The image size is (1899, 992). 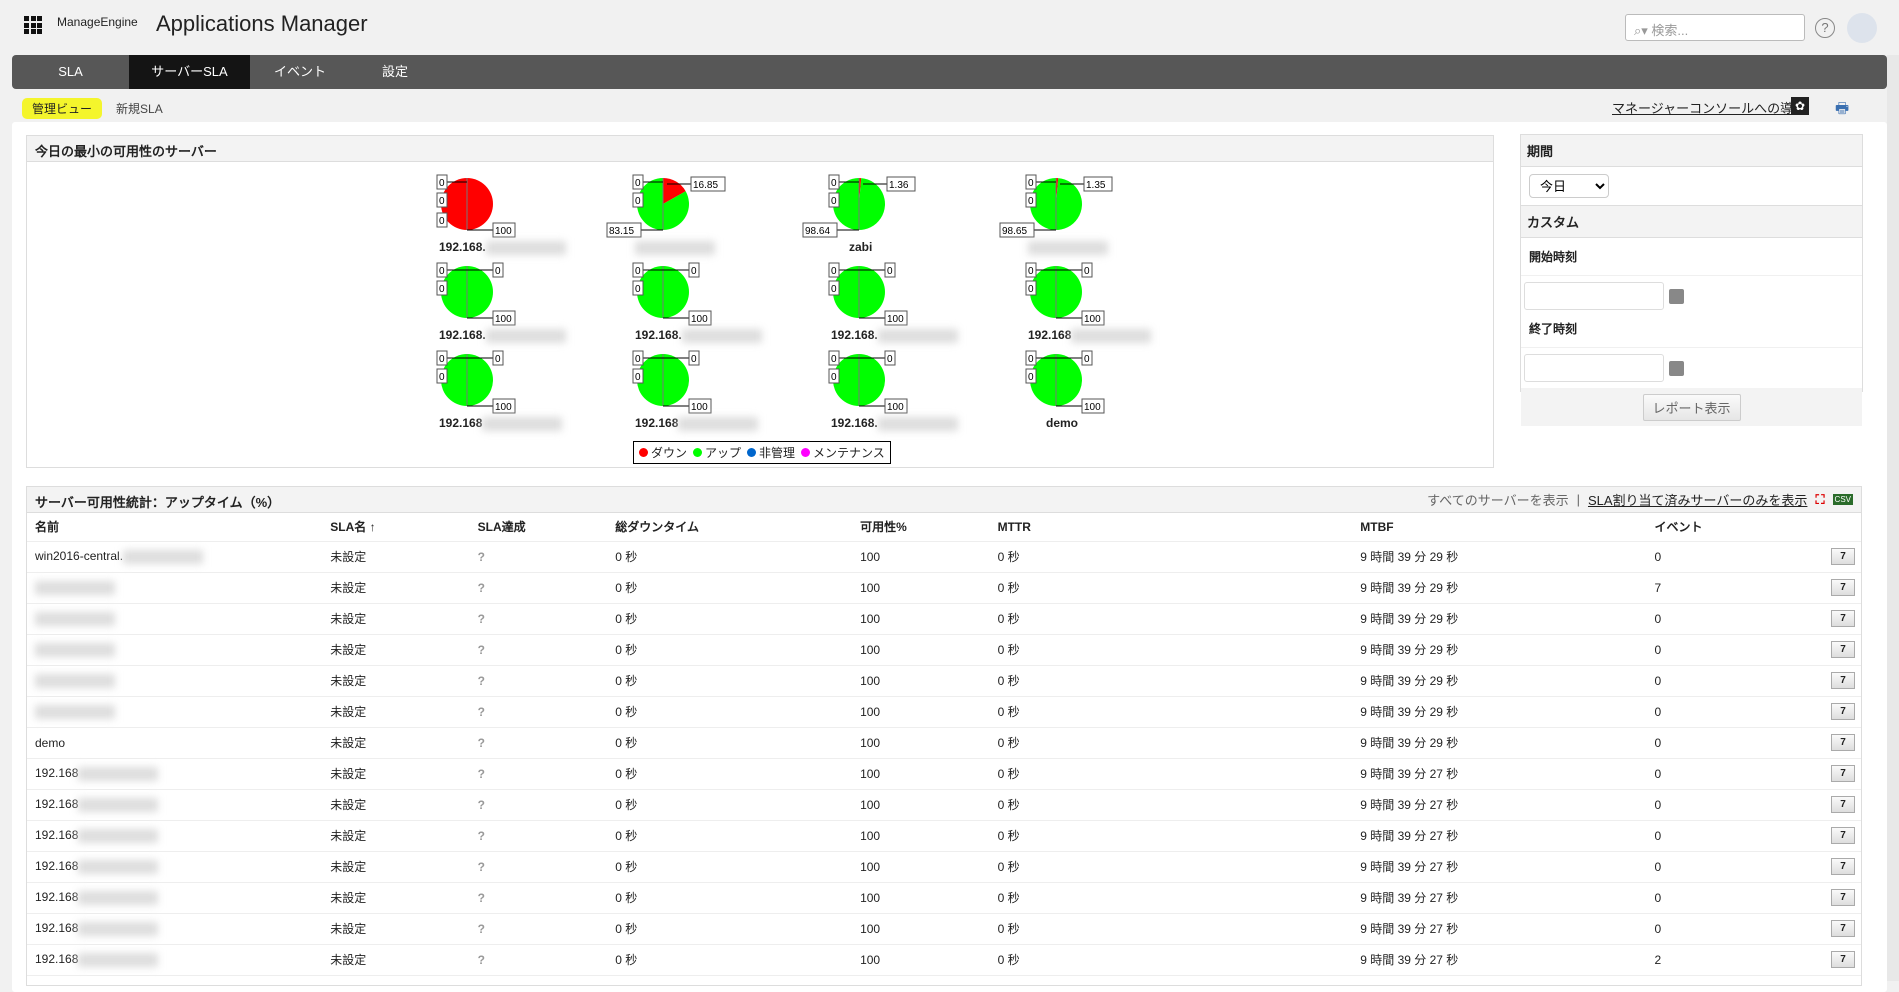 I want to click on column-header: MTBF, so click(x=1499, y=527).